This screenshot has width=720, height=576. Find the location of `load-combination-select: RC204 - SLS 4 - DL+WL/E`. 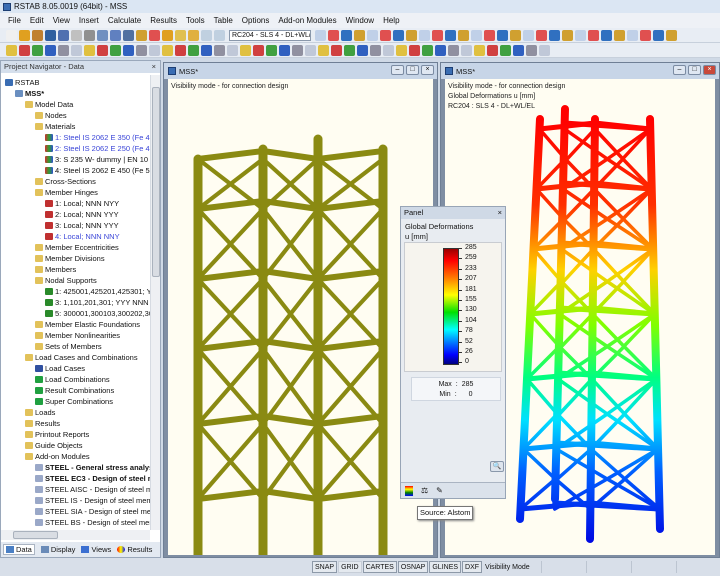

load-combination-select: RC204 - SLS 4 - DL+WL/E is located at coordinates (270, 35).